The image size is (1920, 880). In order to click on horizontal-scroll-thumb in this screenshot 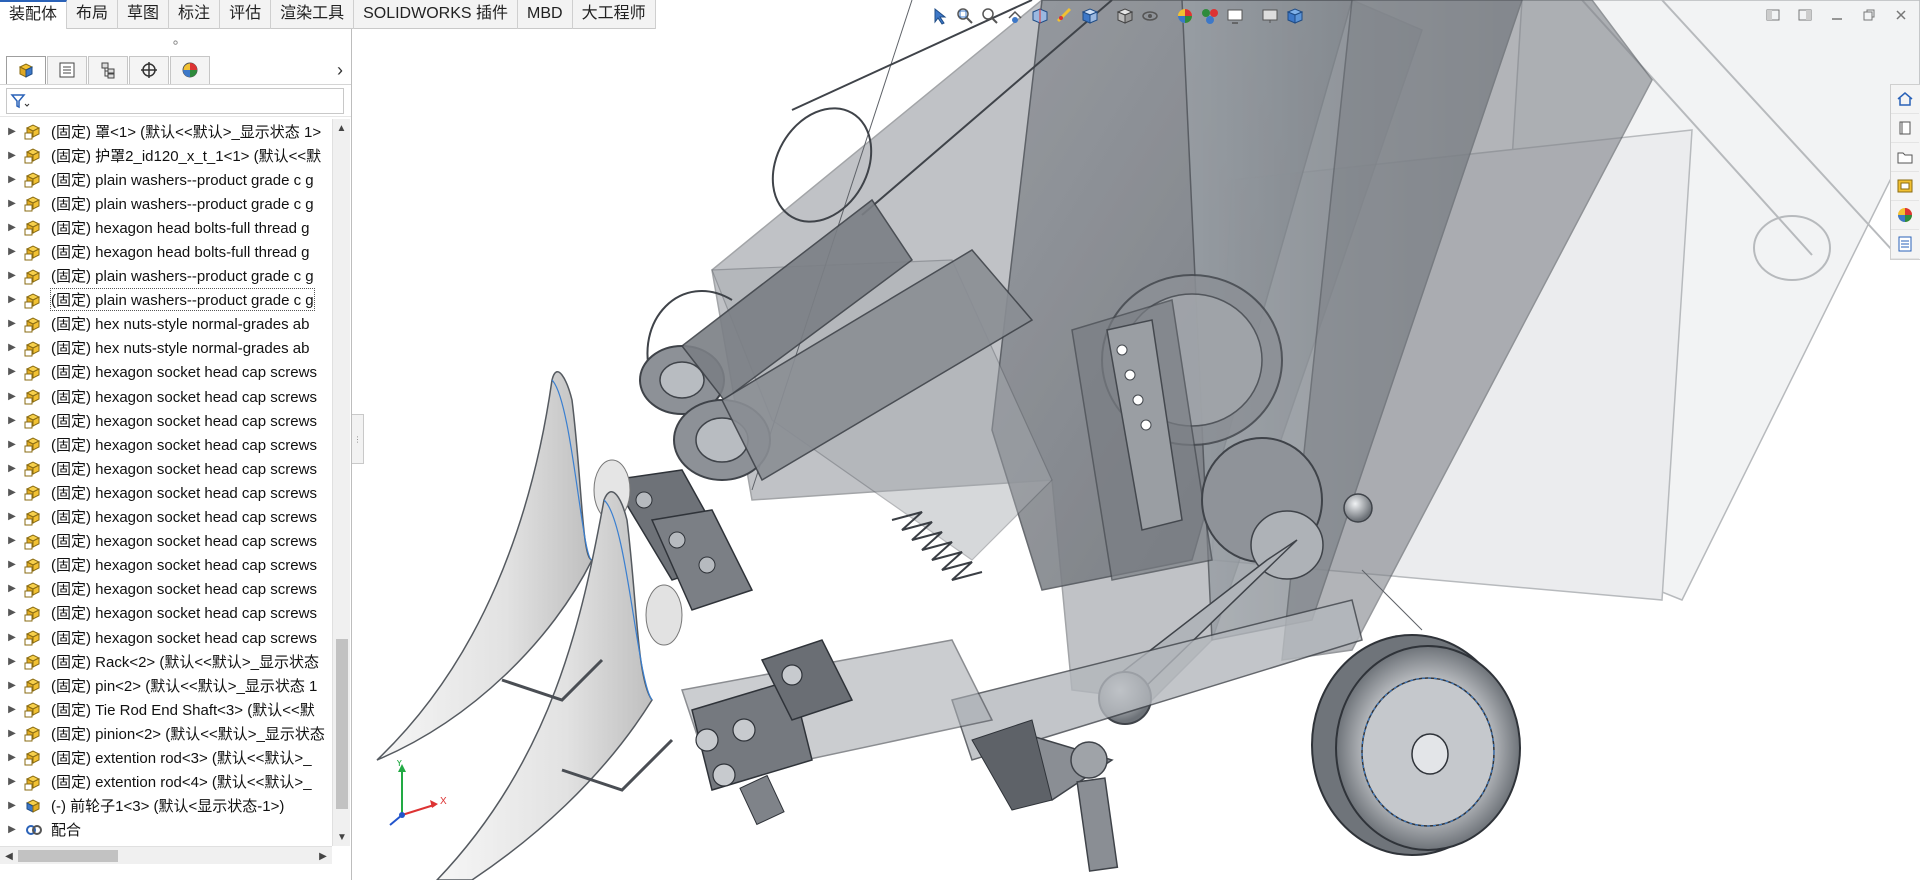, I will do `click(68, 856)`.